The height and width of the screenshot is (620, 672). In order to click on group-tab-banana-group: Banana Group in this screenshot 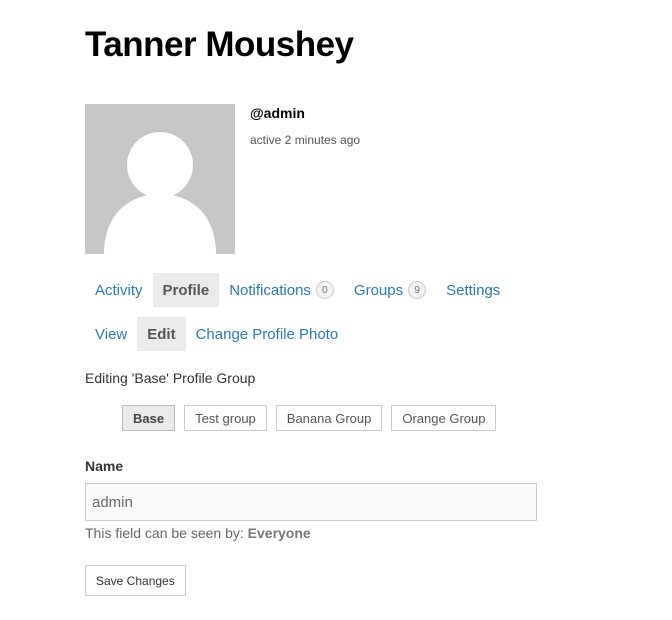, I will do `click(329, 418)`.